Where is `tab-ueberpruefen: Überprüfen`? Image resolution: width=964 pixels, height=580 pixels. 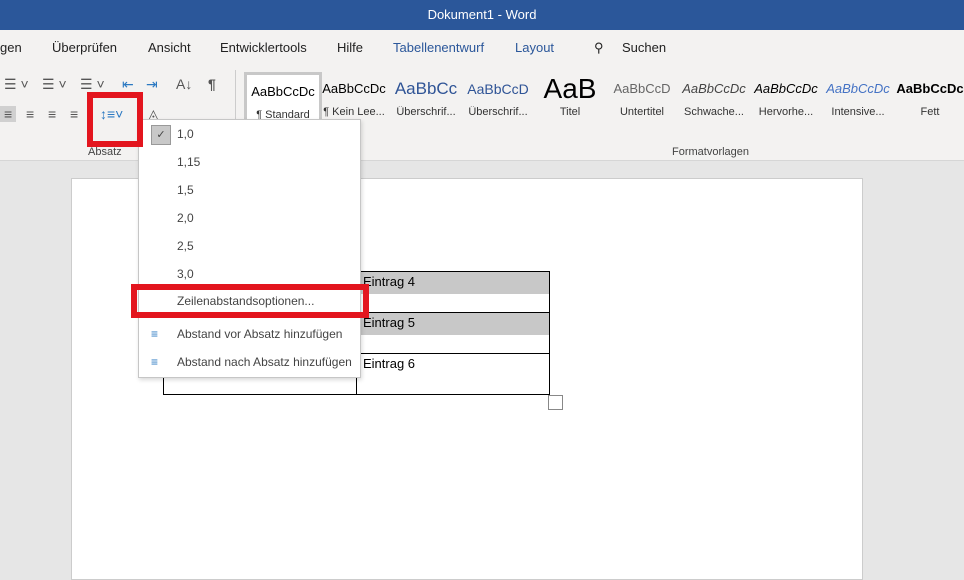 tab-ueberpruefen: Überprüfen is located at coordinates (84, 47).